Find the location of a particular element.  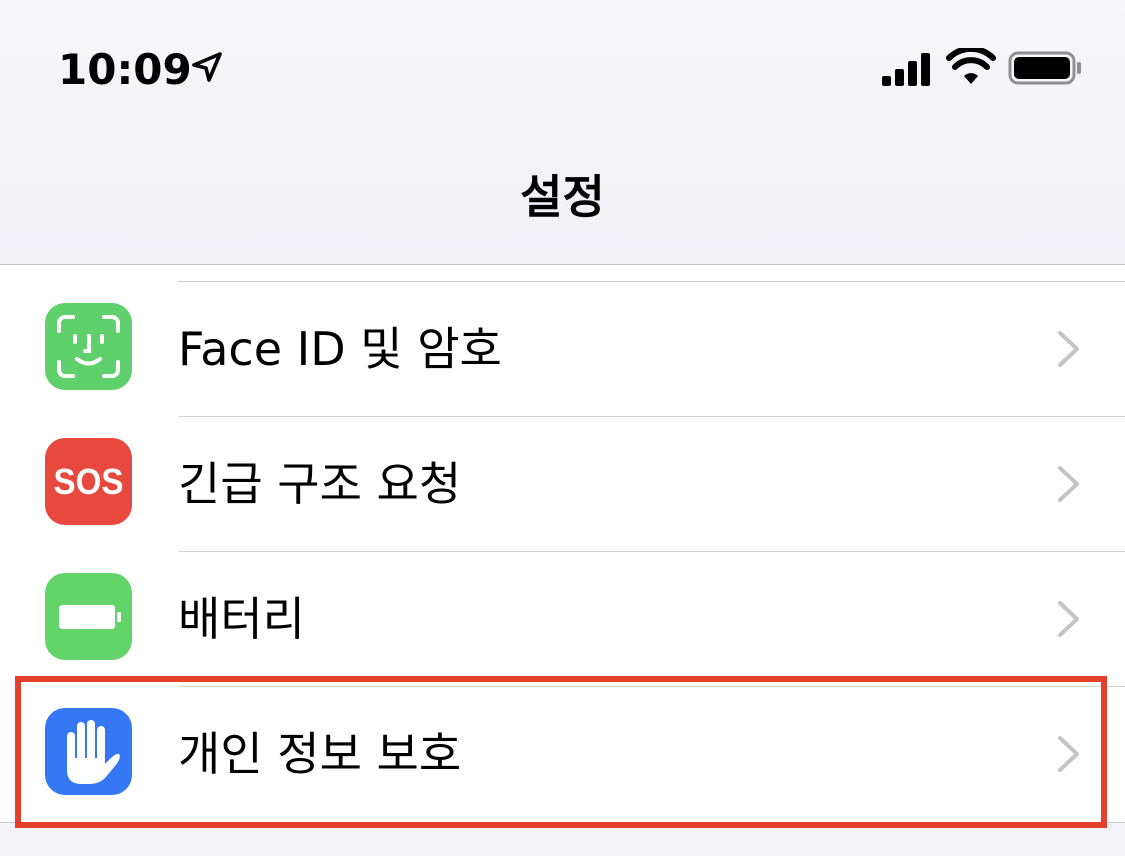

page-title: 설정 is located at coordinates (562, 197).